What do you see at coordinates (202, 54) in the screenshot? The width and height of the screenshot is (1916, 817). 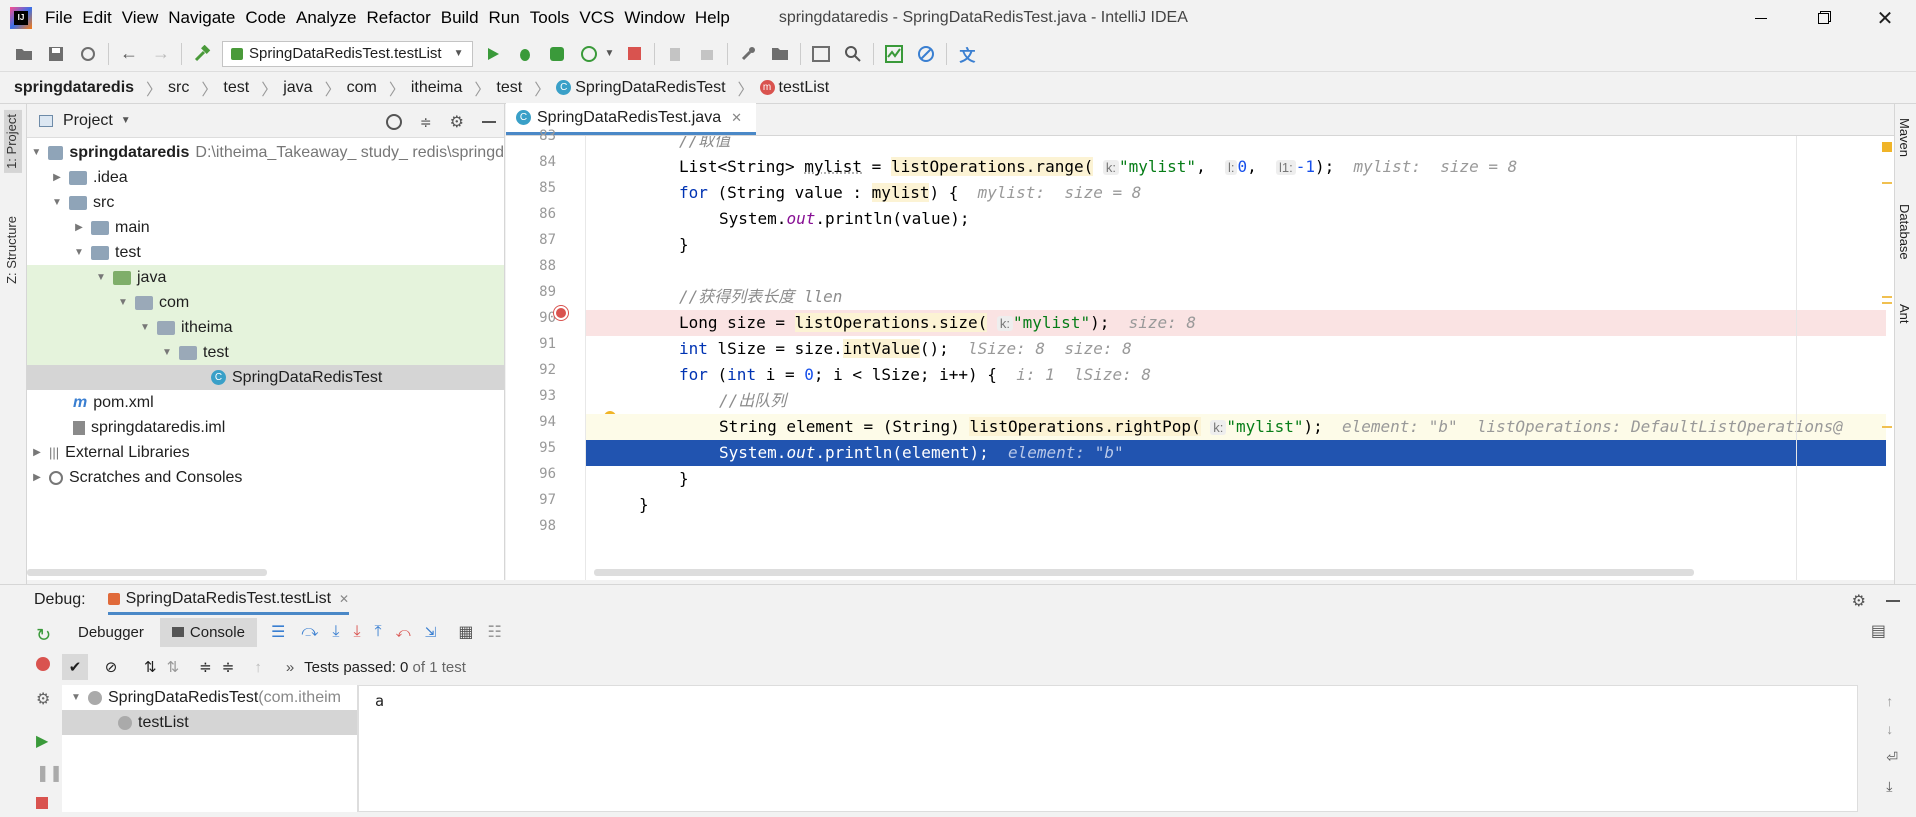 I see `build-hammer-icon` at bounding box center [202, 54].